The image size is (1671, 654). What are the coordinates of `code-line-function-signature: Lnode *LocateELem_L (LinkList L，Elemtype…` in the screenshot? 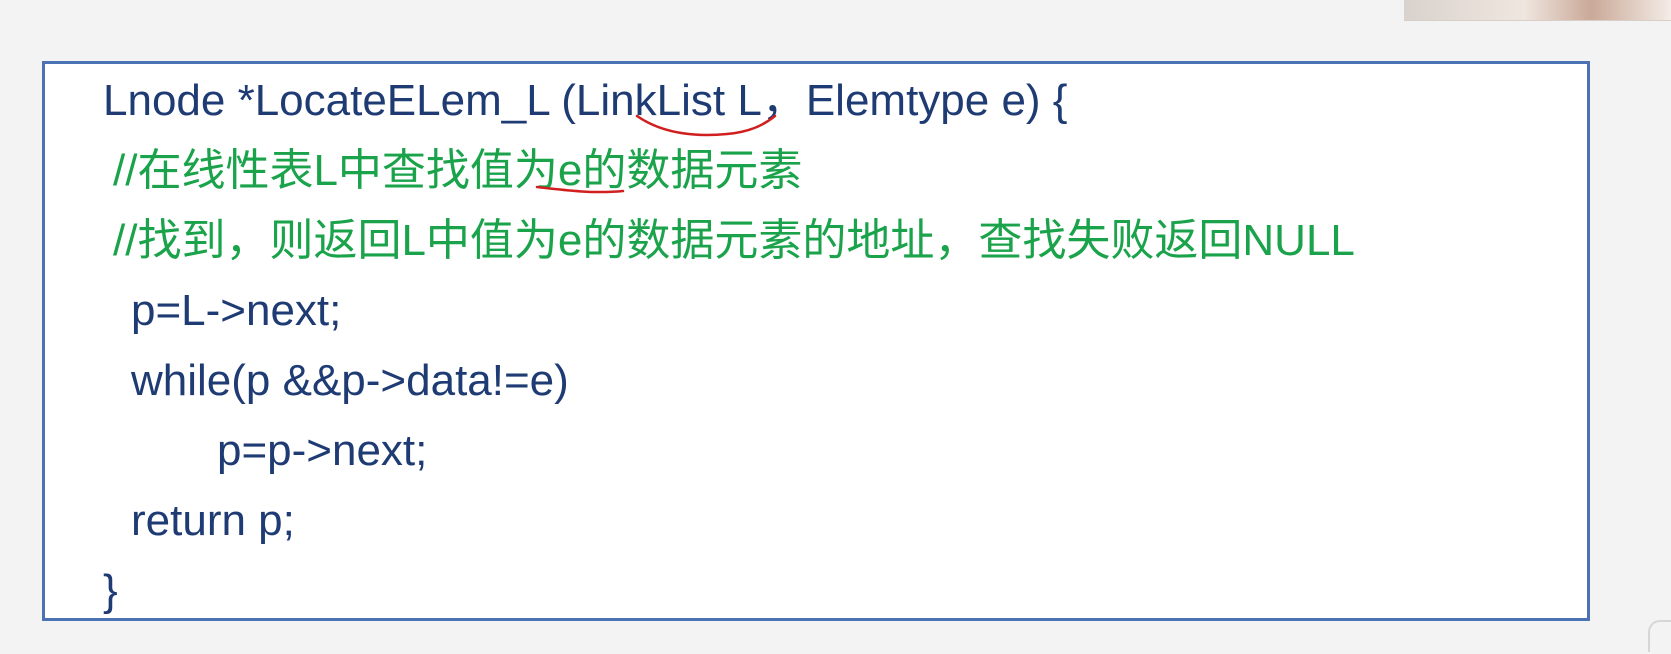 It's located at (585, 100).